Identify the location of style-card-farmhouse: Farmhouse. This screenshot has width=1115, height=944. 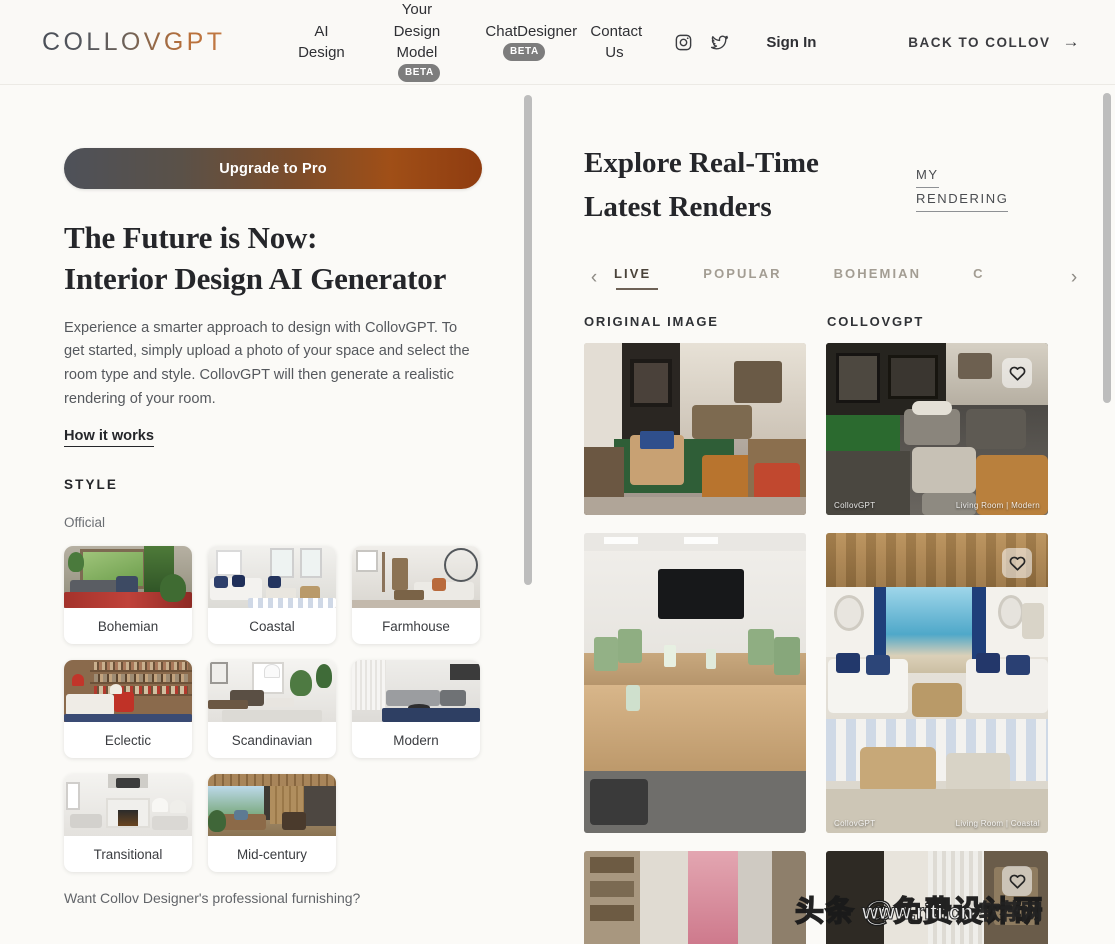
(416, 595).